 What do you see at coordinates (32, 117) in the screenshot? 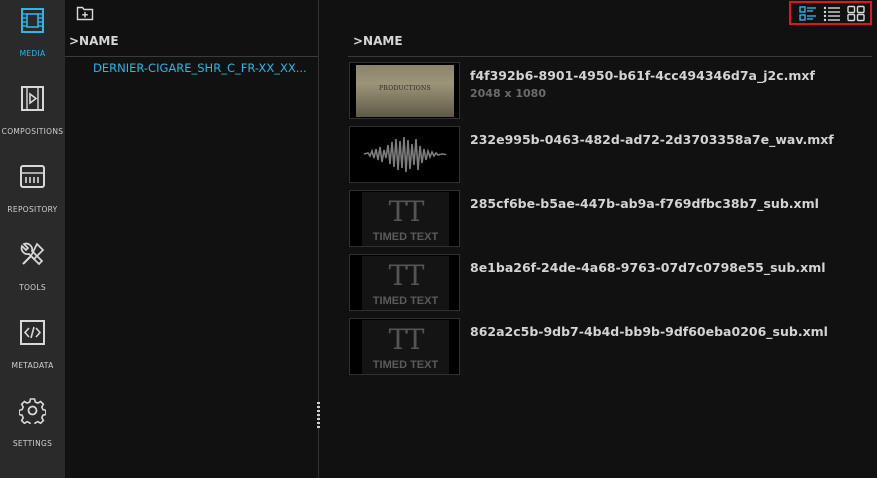
I see `nav-compositions: COMPOSITIONS` at bounding box center [32, 117].